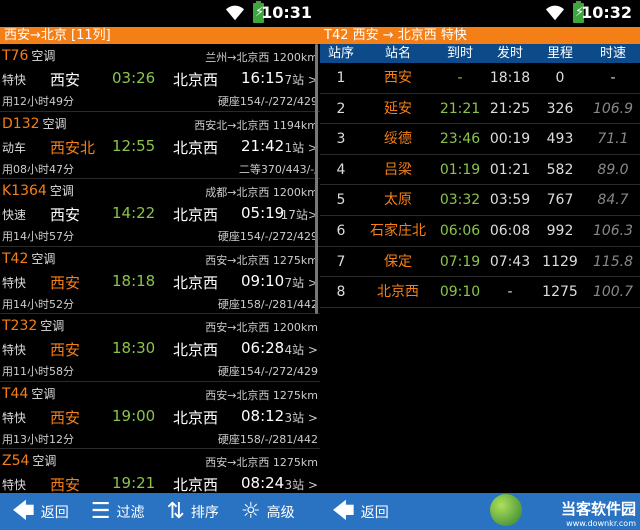 Image resolution: width=640 pixels, height=530 pixels. What do you see at coordinates (460, 139) in the screenshot?
I see `stop-arrive: 23:46` at bounding box center [460, 139].